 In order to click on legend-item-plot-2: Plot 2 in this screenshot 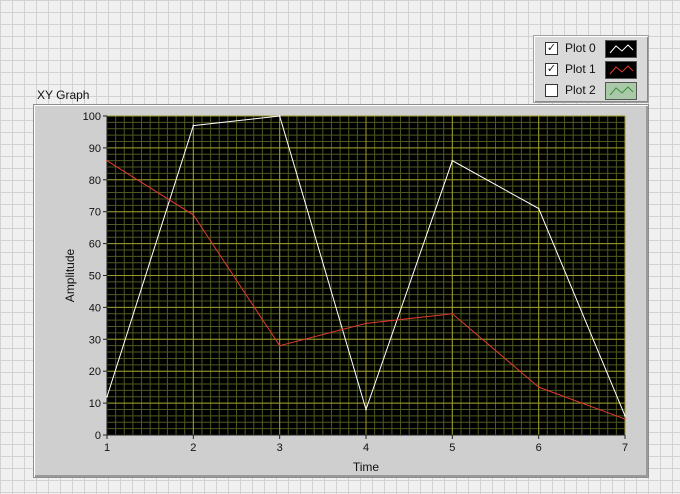, I will do `click(591, 91)`.